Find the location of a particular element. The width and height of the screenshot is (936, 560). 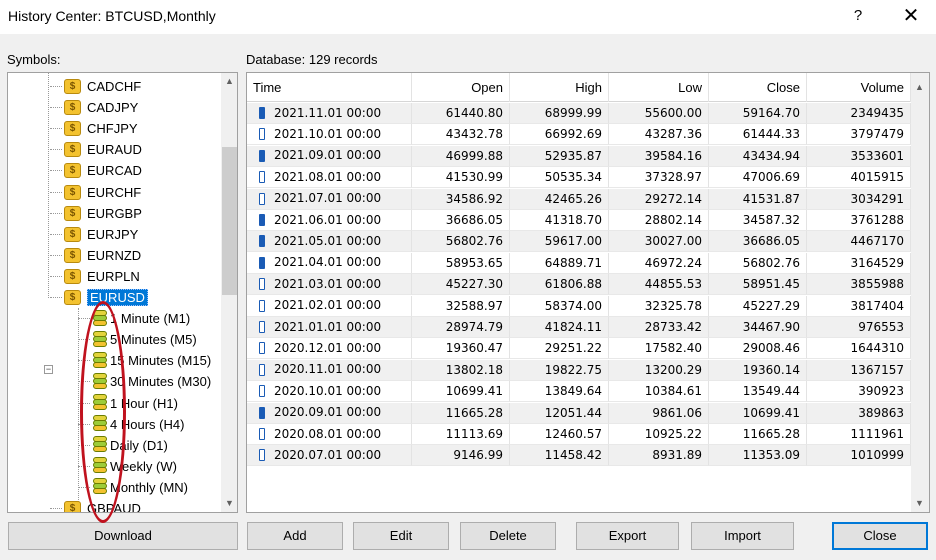

collapse-toggle-icon: − is located at coordinates (48, 369).